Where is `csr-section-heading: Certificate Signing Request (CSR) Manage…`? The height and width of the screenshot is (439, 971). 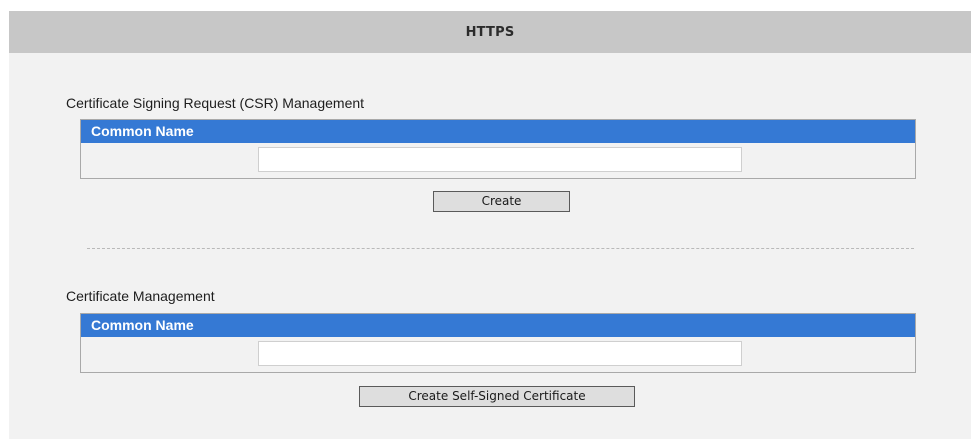
csr-section-heading: Certificate Signing Request (CSR) Manage… is located at coordinates (215, 103).